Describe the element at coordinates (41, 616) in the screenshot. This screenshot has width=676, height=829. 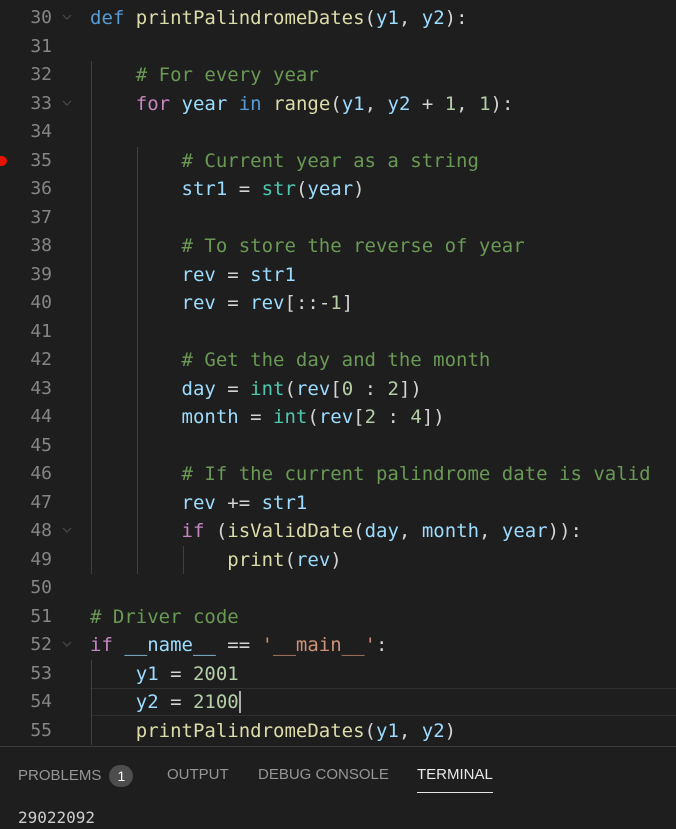
I see `line-number: 51` at that location.